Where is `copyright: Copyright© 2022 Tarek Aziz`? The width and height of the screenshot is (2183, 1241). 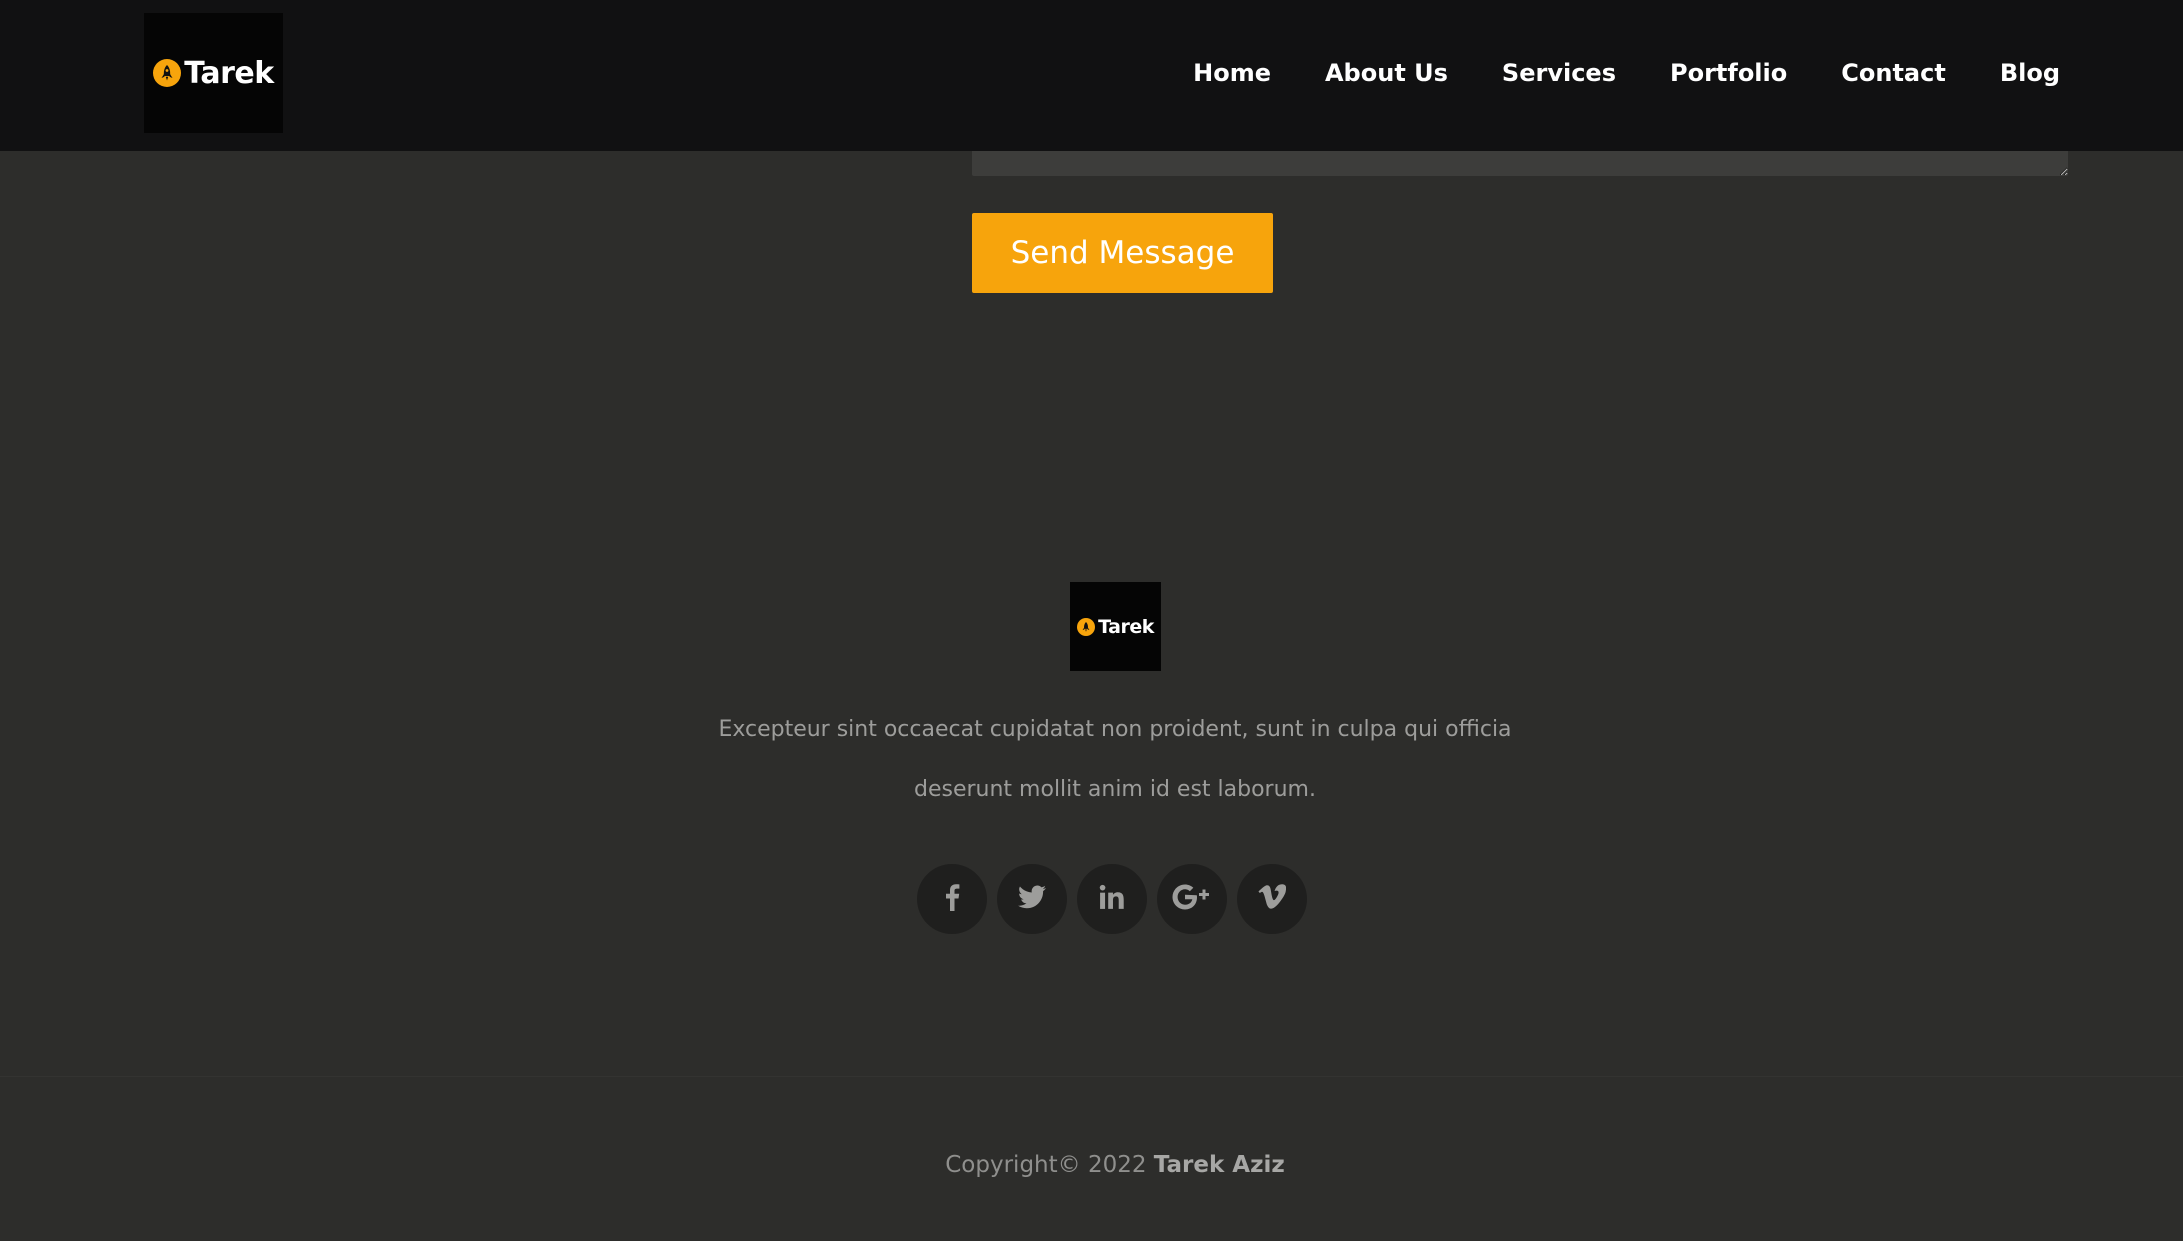 copyright: Copyright© 2022 Tarek Aziz is located at coordinates (1091, 1165).